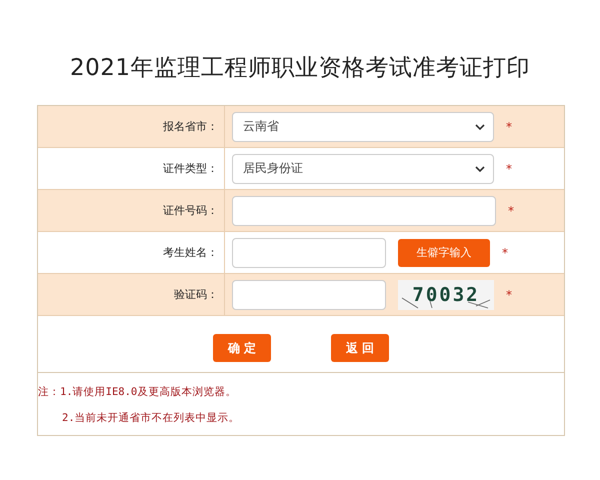 This screenshot has width=600, height=480. I want to click on field-label: 验证码：, so click(196, 294).